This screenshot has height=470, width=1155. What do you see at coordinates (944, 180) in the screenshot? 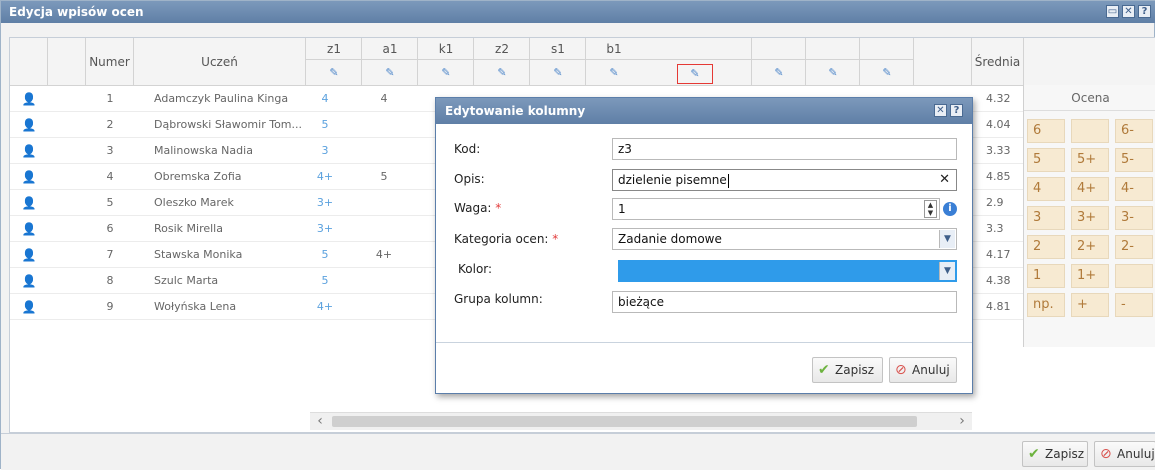
I see `clear-icon: ✕` at bounding box center [944, 180].